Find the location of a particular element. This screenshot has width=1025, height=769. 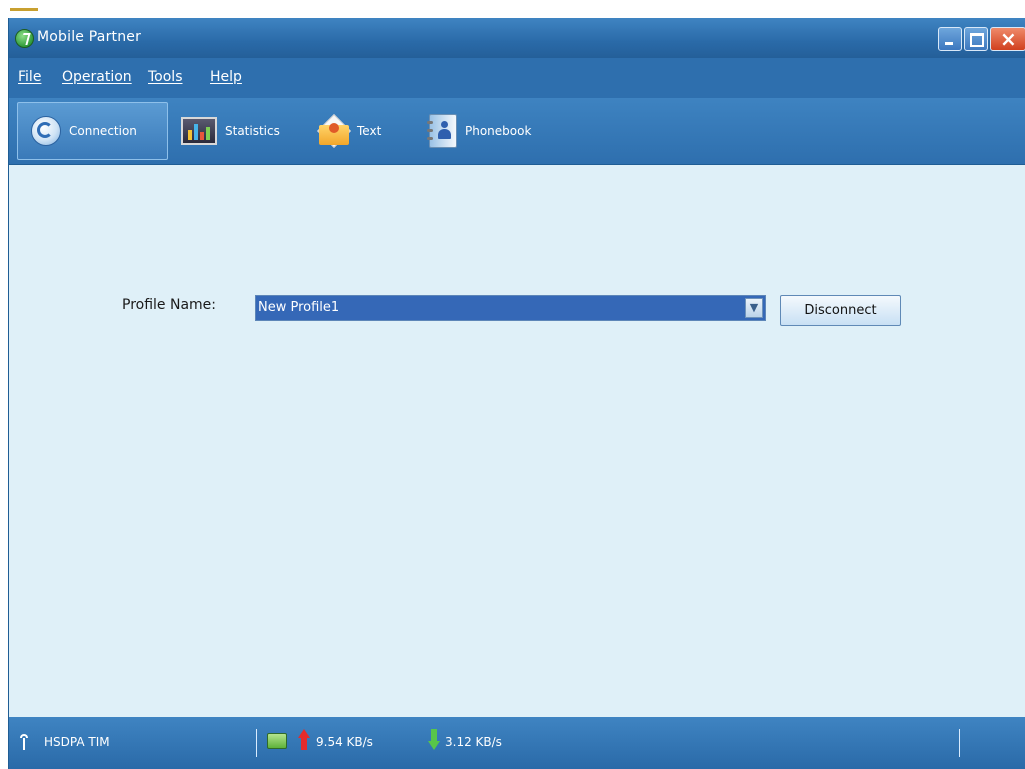

envelope-icon is located at coordinates (334, 131).